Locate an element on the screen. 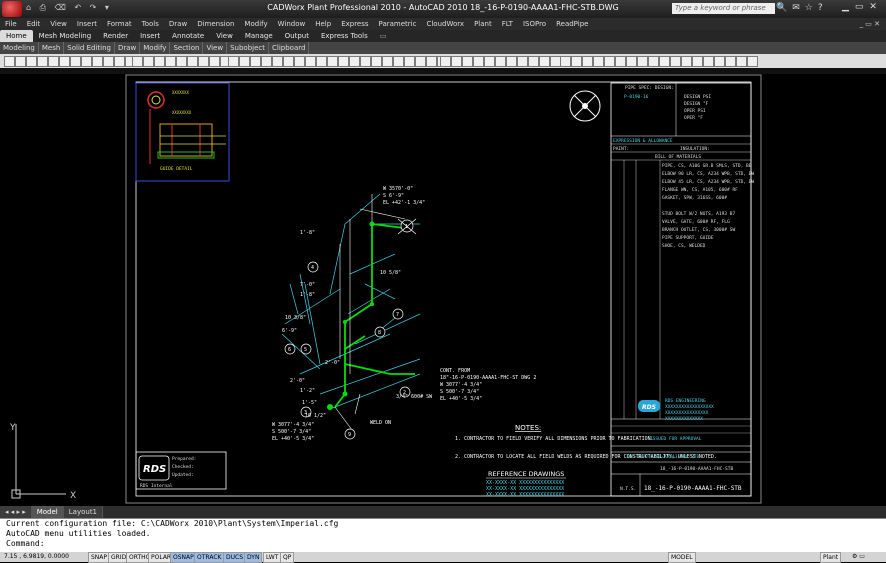  tray-icons: ⚙ ▭ is located at coordinates (858, 556).